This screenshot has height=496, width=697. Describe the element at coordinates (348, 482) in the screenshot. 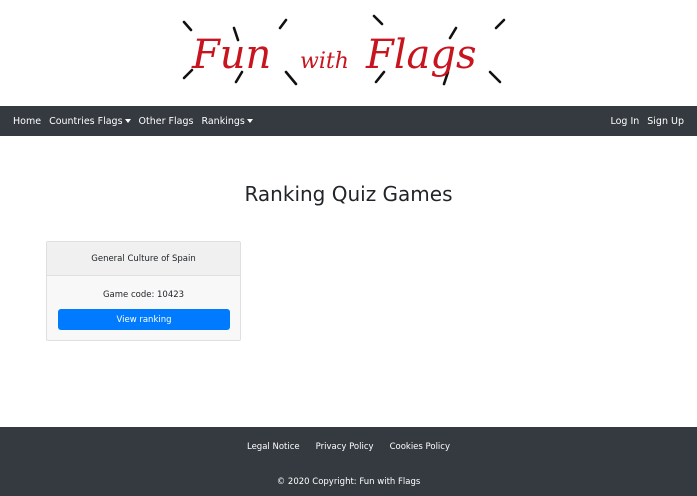

I see `footer-copyright: © 2020 Copyright: Fun with Flags` at that location.